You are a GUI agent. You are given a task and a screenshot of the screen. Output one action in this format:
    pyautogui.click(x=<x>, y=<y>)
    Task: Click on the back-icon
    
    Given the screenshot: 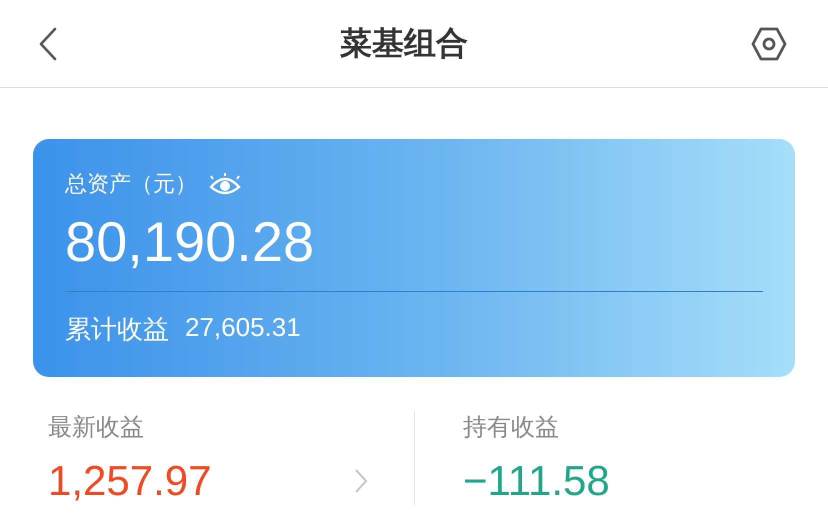 What is the action you would take?
    pyautogui.click(x=48, y=43)
    